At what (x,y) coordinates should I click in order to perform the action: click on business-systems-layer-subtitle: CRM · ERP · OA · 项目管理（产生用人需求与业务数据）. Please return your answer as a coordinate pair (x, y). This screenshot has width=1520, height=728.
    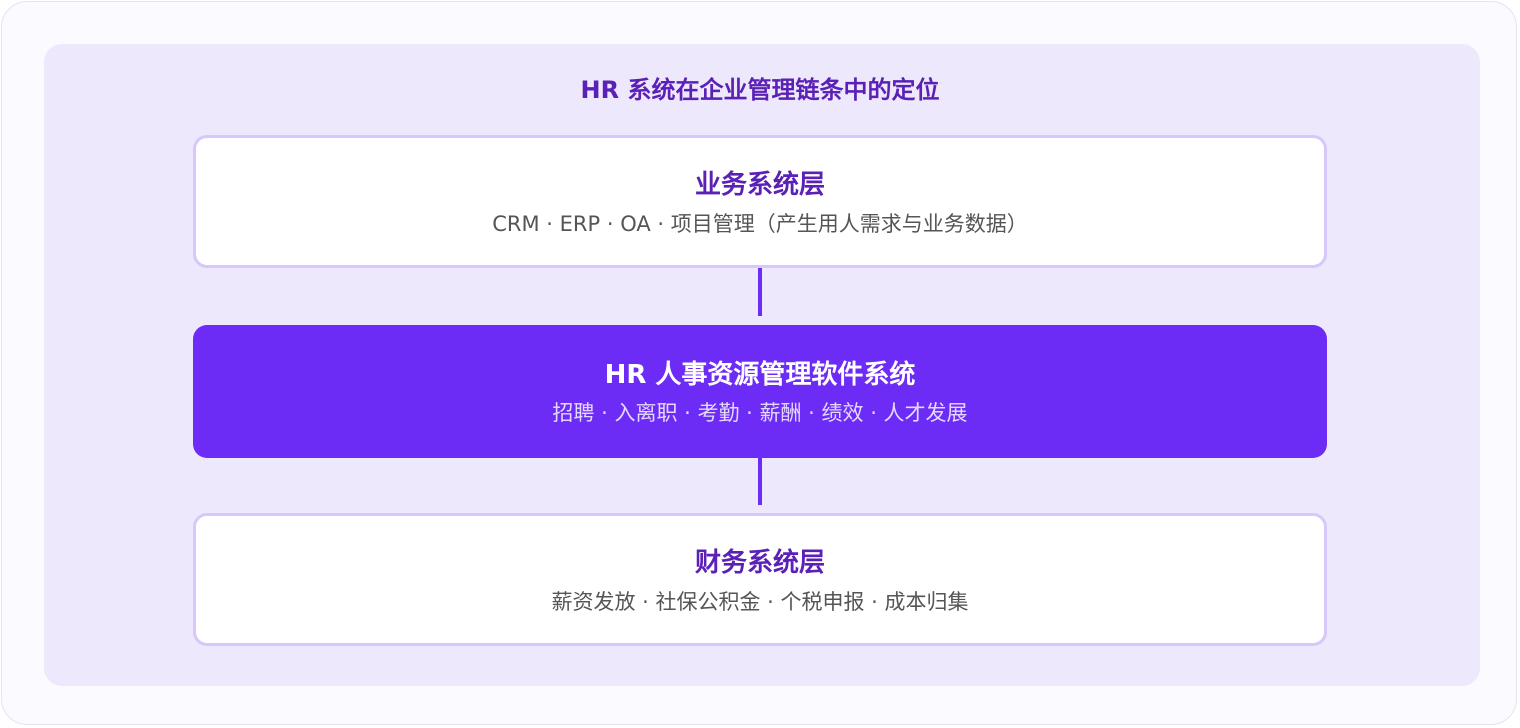
    Looking at the image, I should click on (760, 224).